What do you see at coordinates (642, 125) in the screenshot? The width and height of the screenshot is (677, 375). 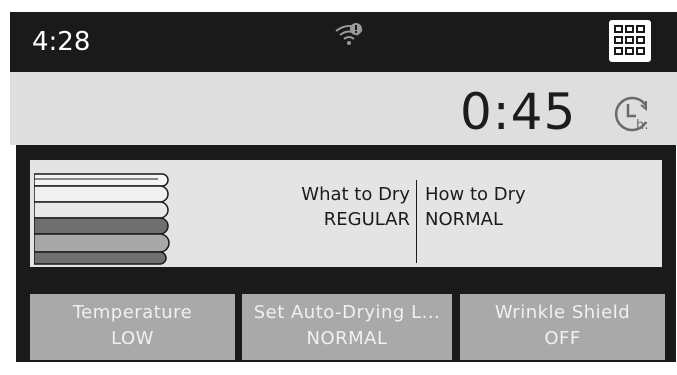 I see `svg-text: h:` at bounding box center [642, 125].